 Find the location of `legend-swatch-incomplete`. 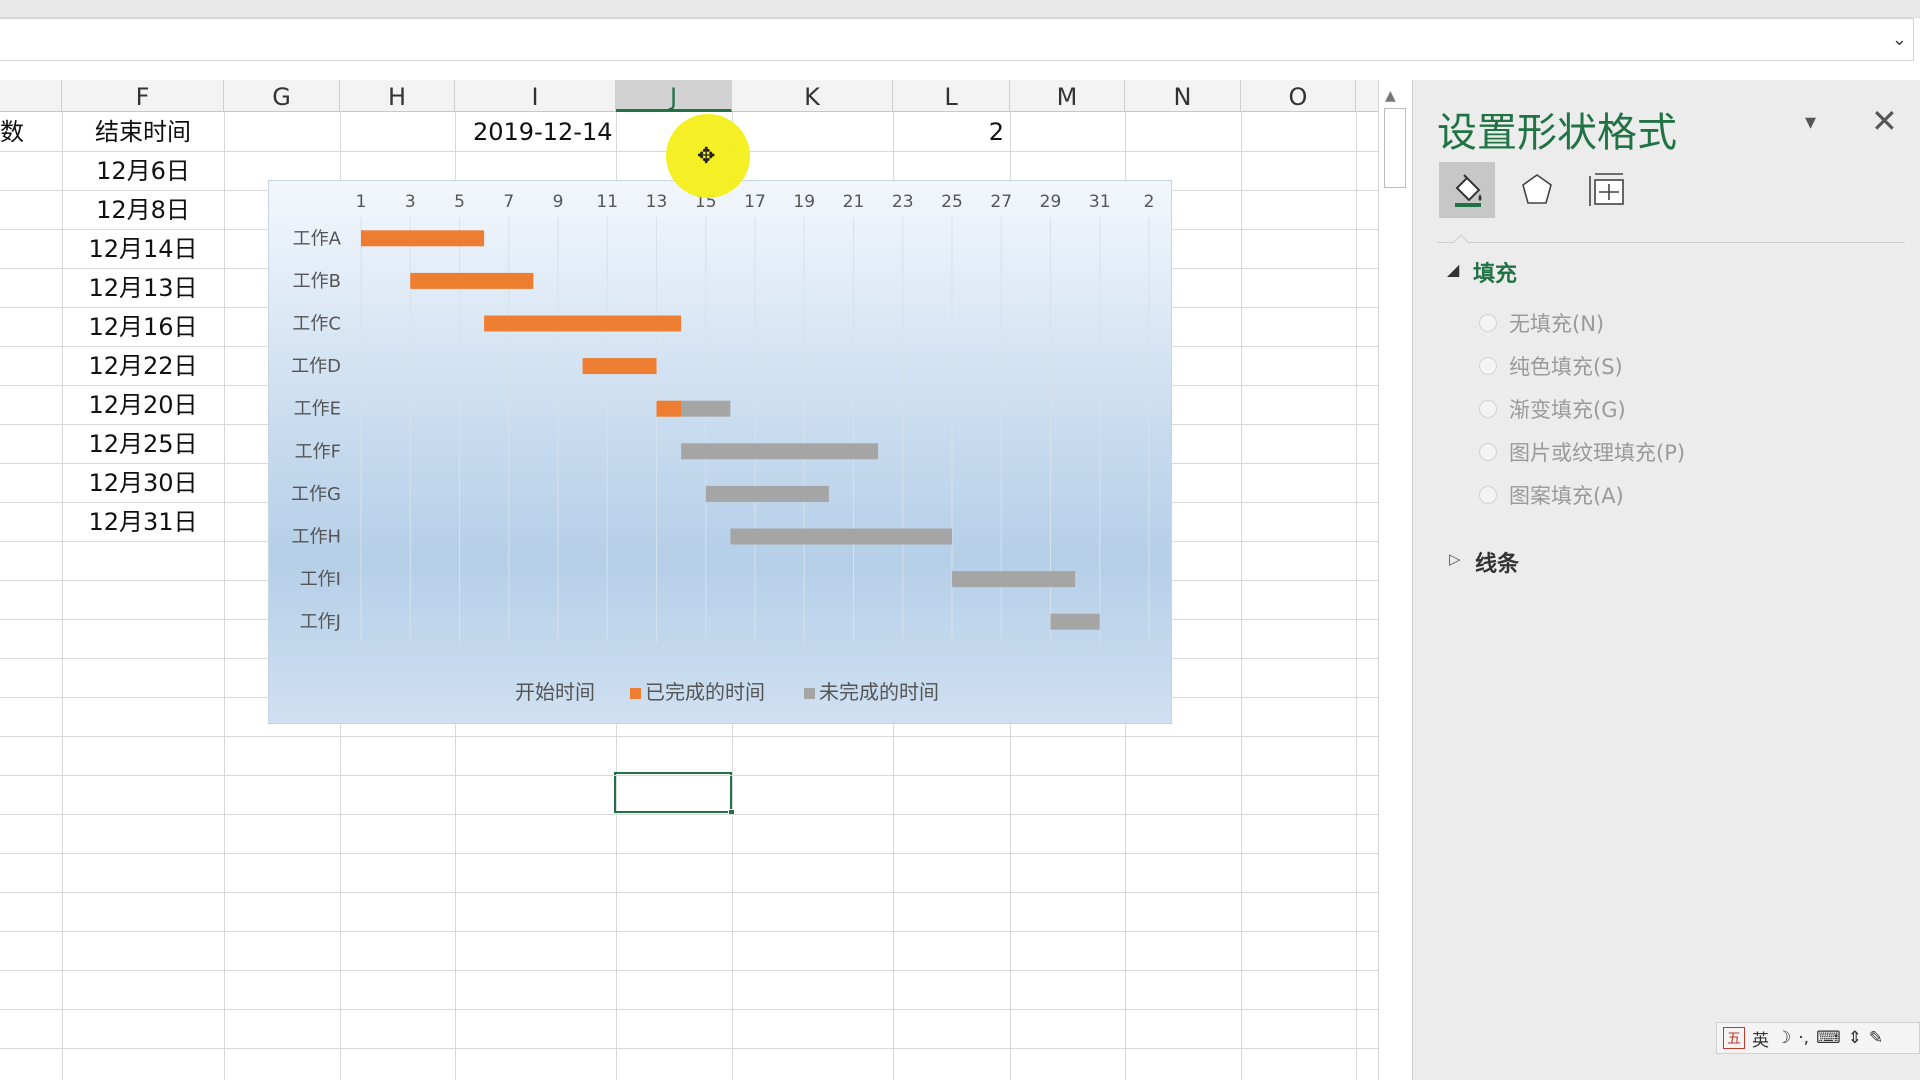

legend-swatch-incomplete is located at coordinates (809, 693).